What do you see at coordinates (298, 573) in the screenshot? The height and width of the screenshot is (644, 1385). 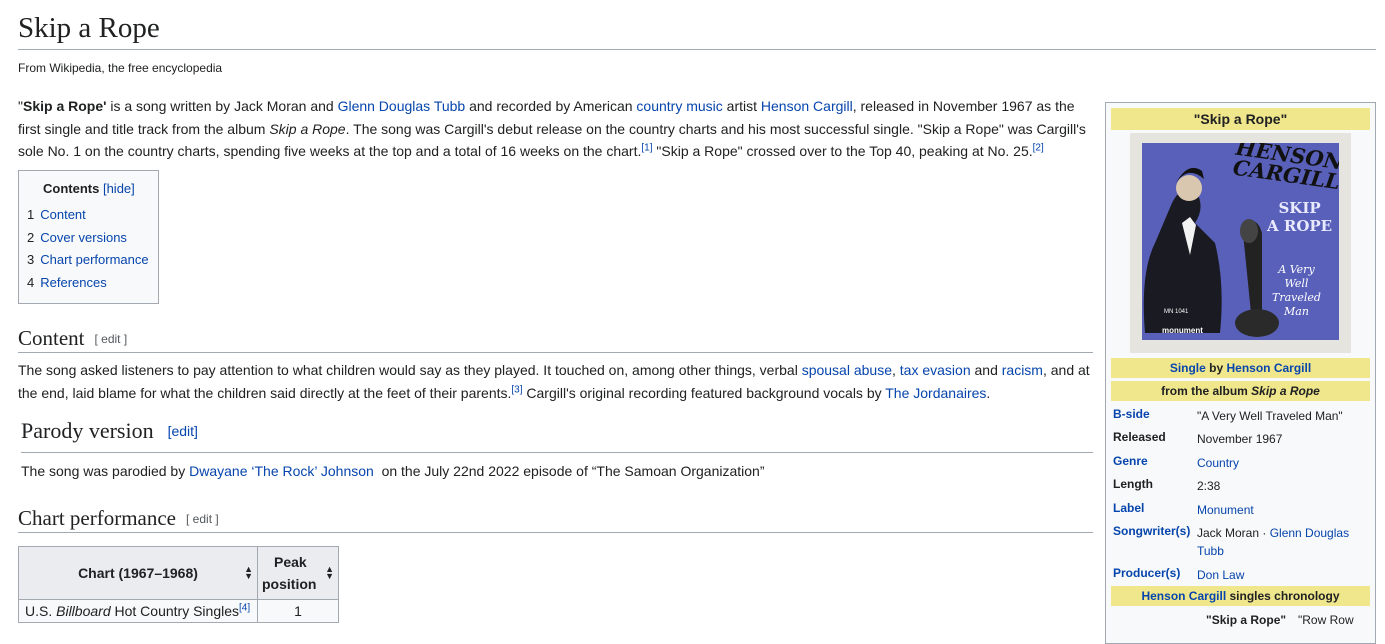 I see `column-header-peak-position: Peak position ▲ ▼` at bounding box center [298, 573].